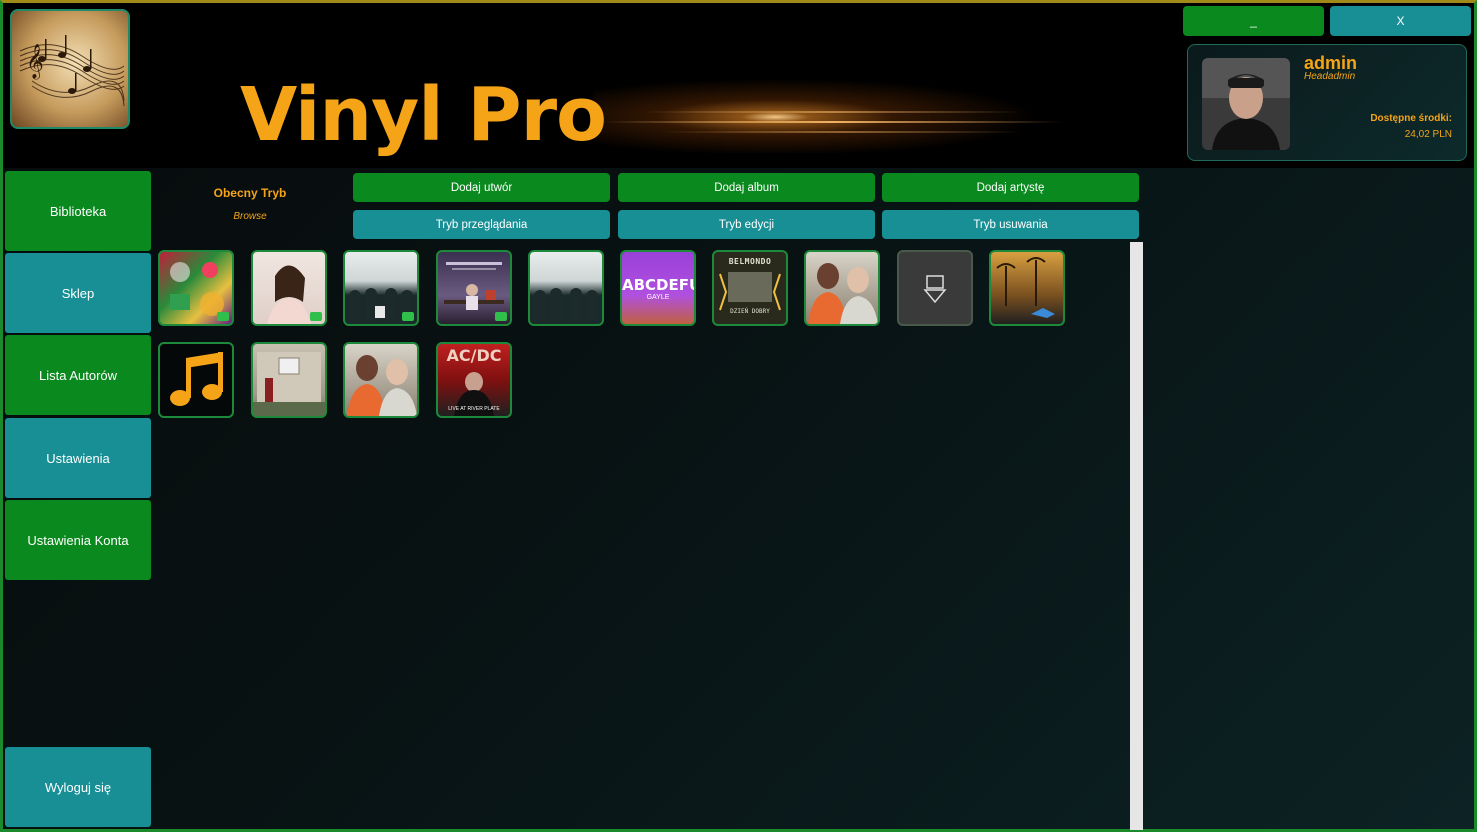 The height and width of the screenshot is (832, 1477). Describe the element at coordinates (250, 216) in the screenshot. I see `mode-value: Browse` at that location.